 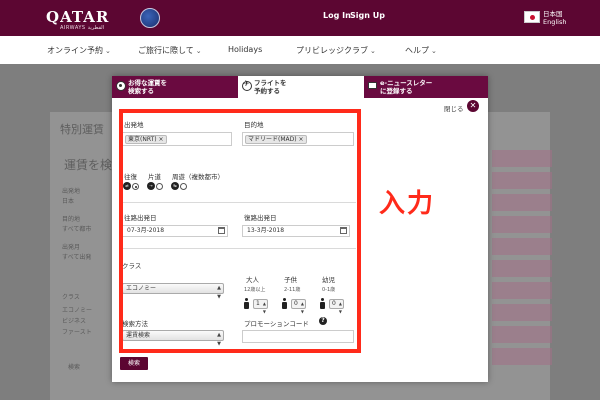 What do you see at coordinates (82, 129) in the screenshot?
I see `background-title: 特別運賃` at bounding box center [82, 129].